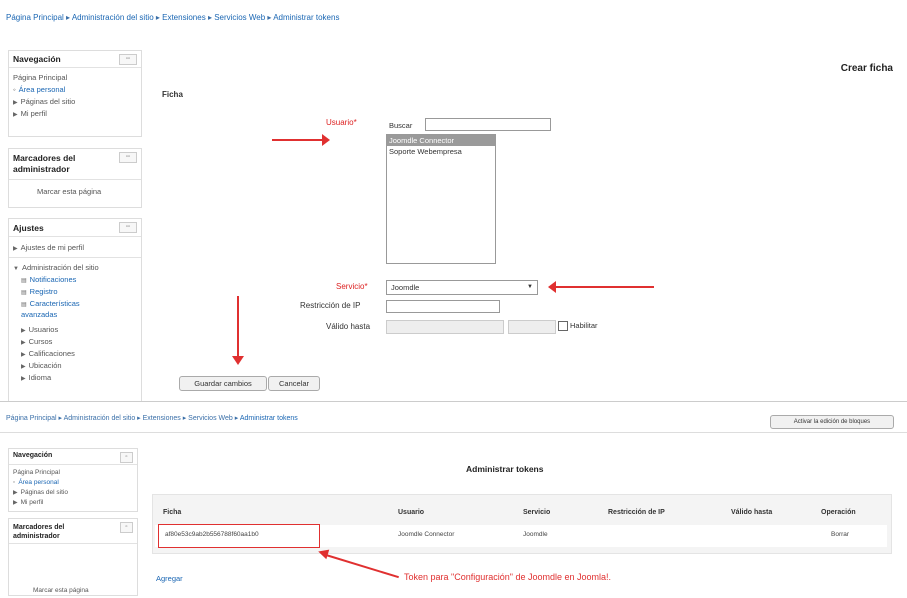 The height and width of the screenshot is (598, 907). Describe the element at coordinates (752, 512) in the screenshot. I see `table-header: Válido hasta` at that location.